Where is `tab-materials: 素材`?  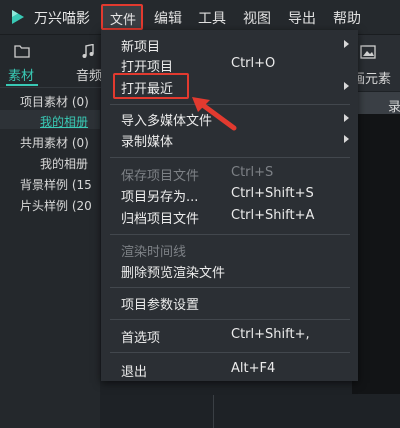 tab-materials: 素材 is located at coordinates (21, 74).